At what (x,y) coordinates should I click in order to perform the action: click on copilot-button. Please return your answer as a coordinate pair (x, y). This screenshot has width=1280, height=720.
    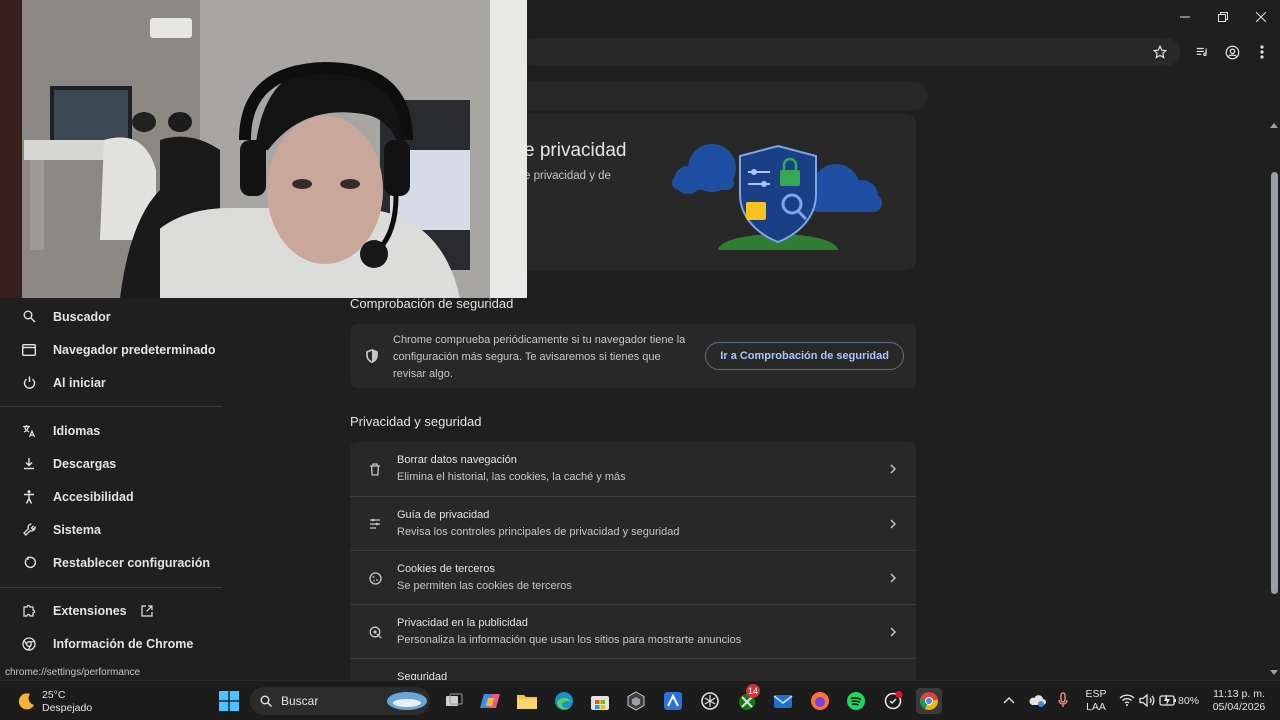
    Looking at the image, I should click on (490, 701).